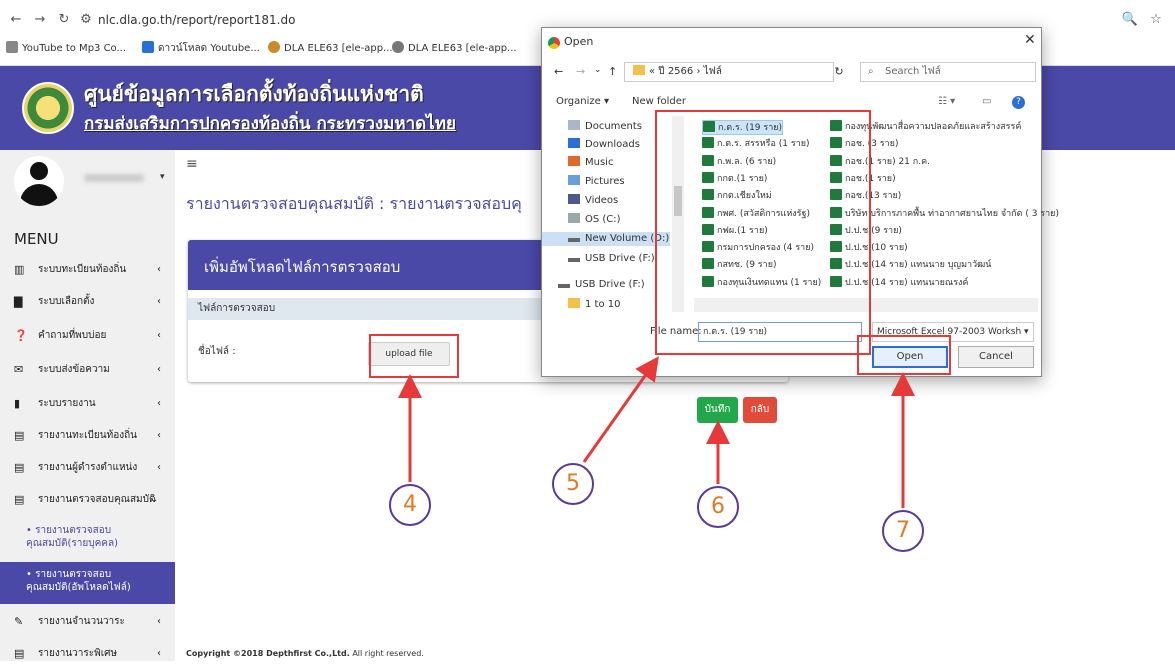 This screenshot has height=670, width=1175. I want to click on annotation-step-4: 4, so click(410, 505).